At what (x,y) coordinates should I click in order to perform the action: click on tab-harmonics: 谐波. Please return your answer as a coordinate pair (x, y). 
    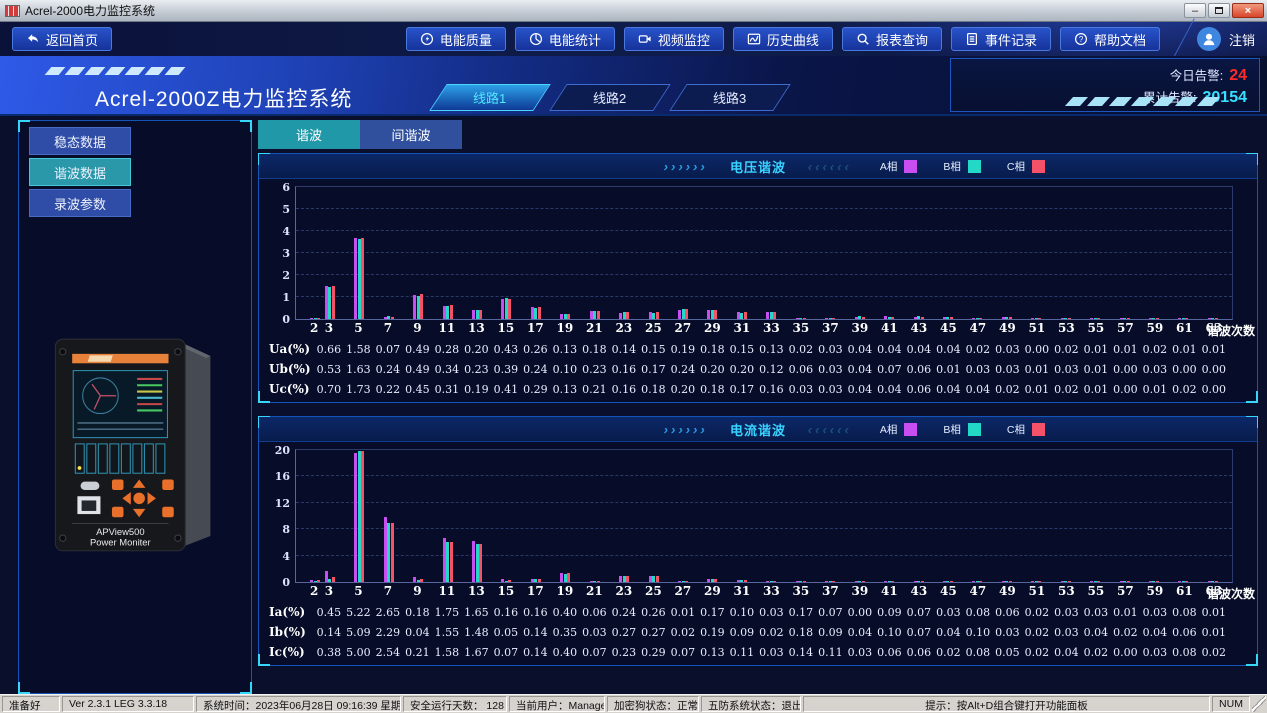
    Looking at the image, I should click on (309, 134).